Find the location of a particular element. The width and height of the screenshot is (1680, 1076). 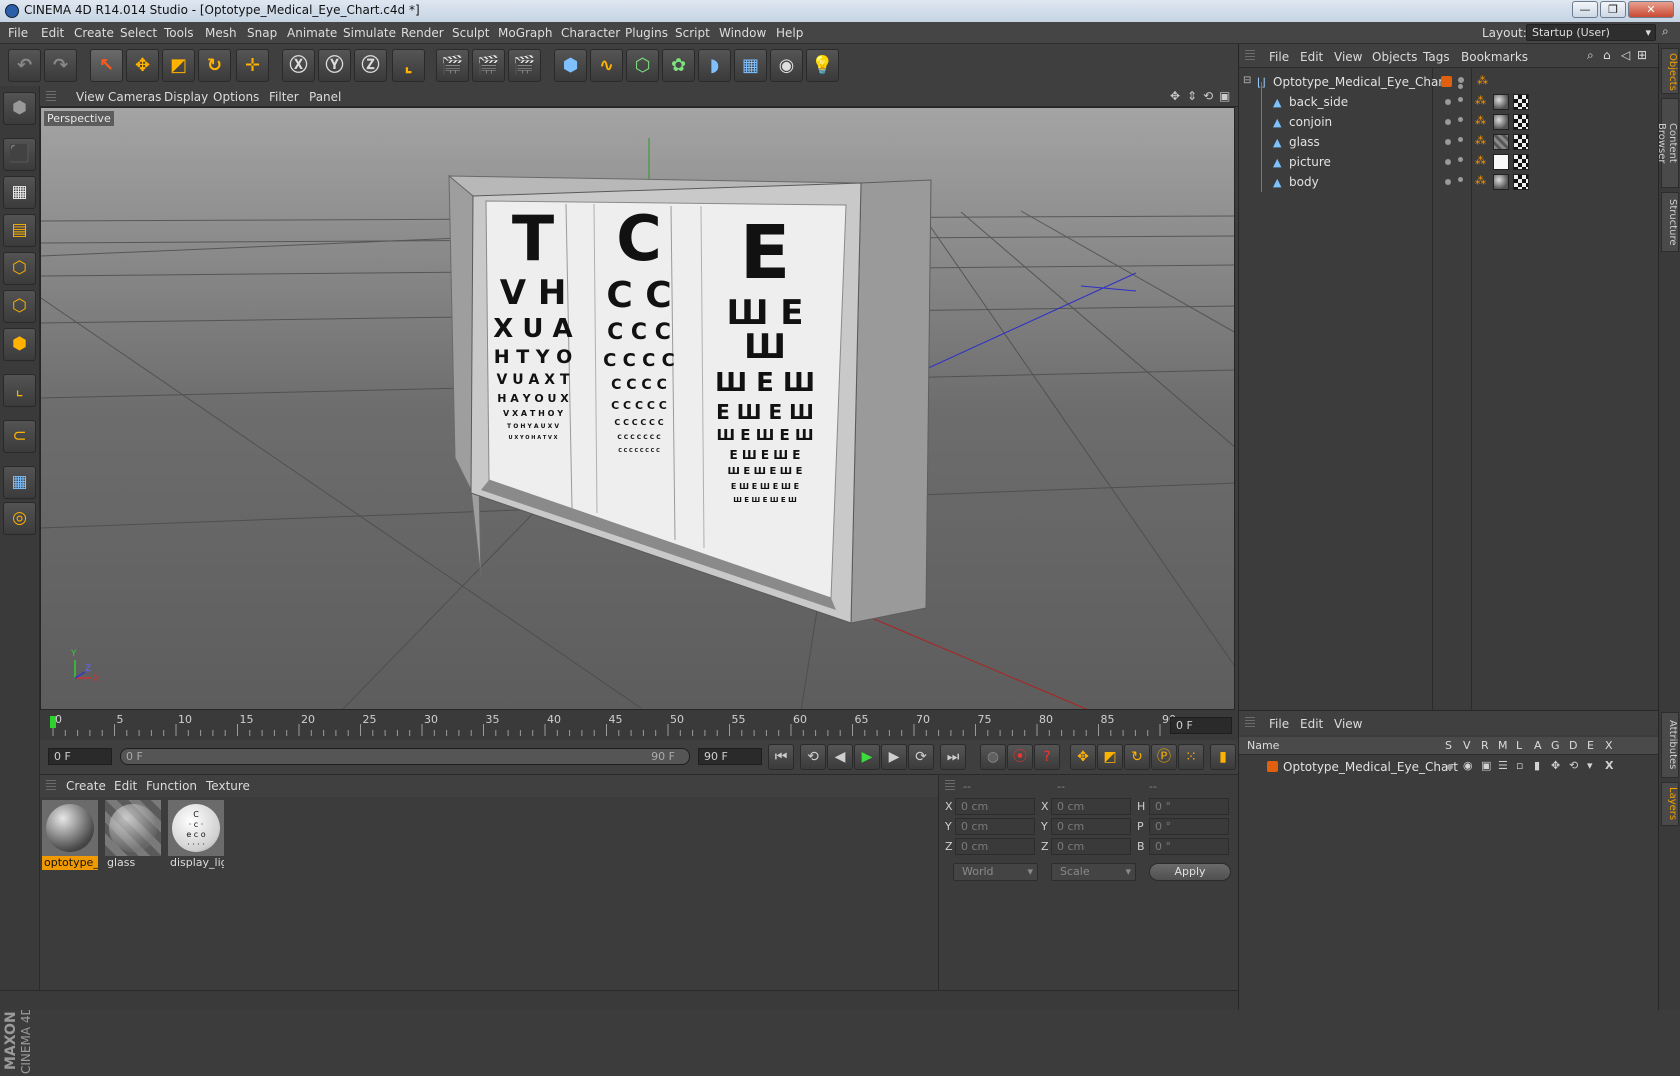

size-x-field: 0 cm is located at coordinates (1091, 806).